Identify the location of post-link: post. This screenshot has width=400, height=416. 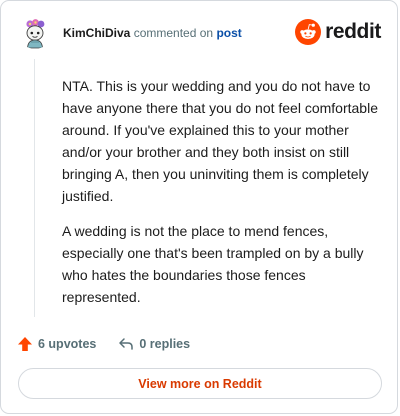
(228, 33).